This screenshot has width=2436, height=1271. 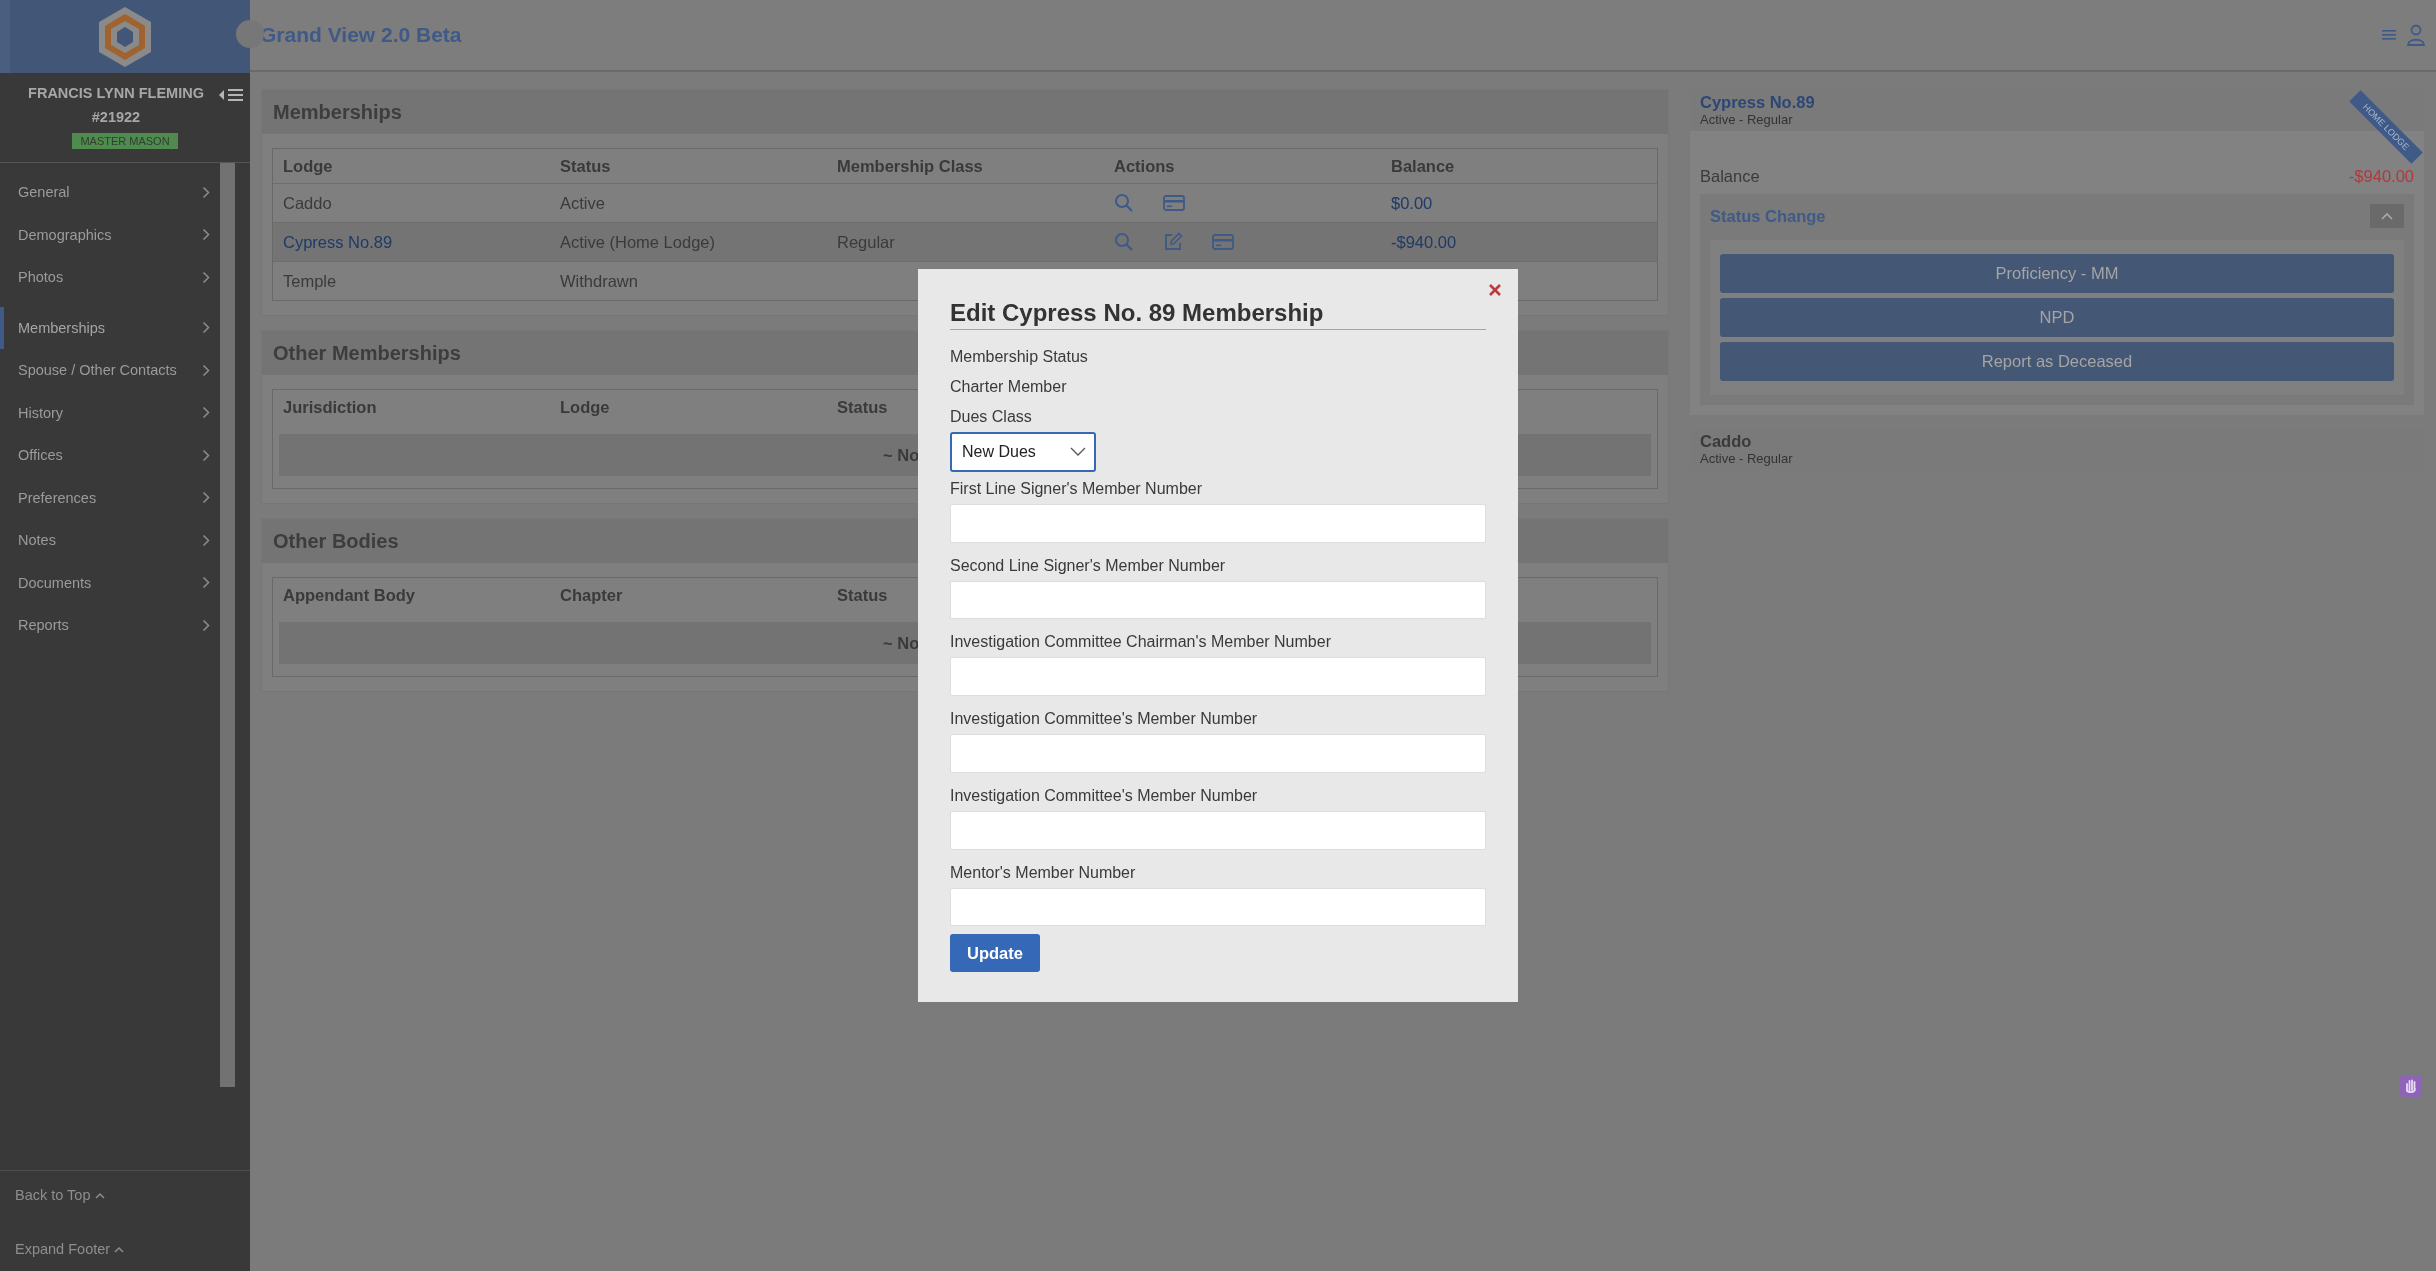 I want to click on sidebar-item: Reports, so click(x=110, y=625).